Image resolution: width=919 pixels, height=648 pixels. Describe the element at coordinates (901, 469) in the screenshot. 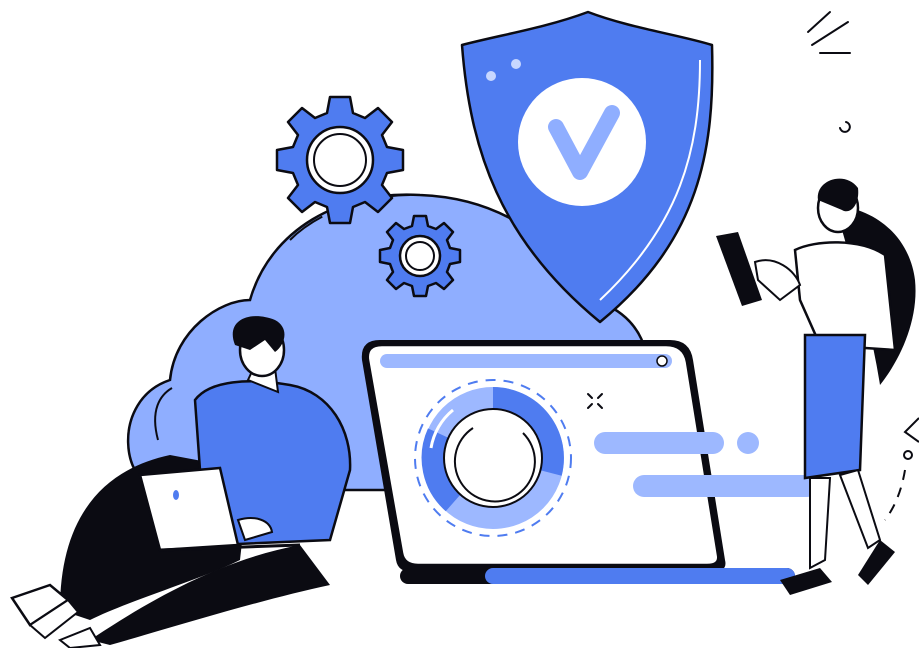

I see `right-edge-decoration` at that location.